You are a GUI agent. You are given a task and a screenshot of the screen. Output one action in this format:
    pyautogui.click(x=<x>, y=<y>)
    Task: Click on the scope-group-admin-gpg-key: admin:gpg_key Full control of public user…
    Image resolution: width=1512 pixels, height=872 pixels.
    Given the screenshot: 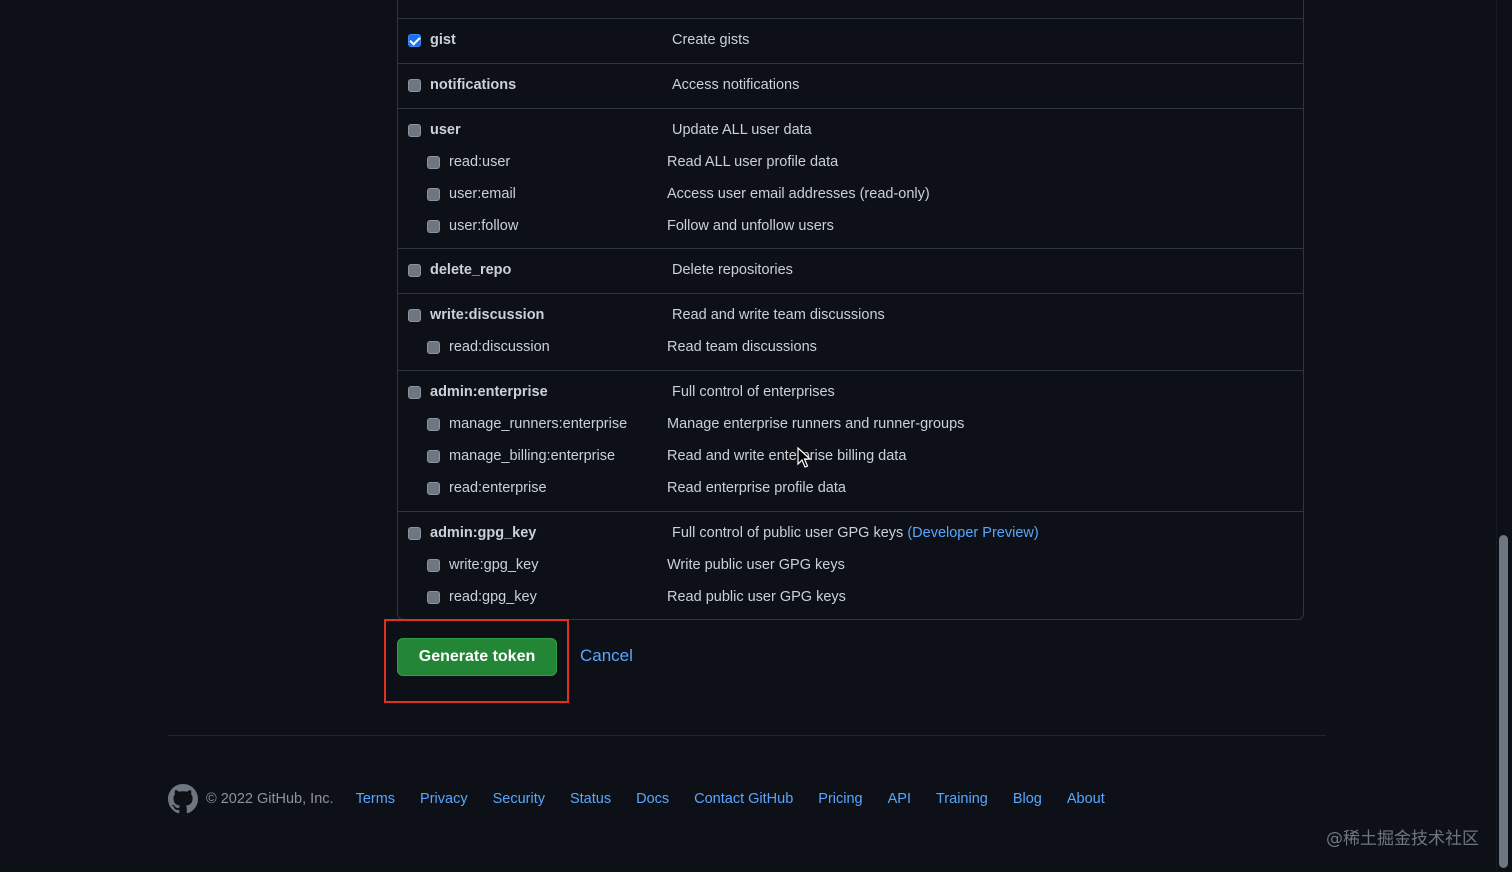 What is the action you would take?
    pyautogui.click(x=850, y=566)
    